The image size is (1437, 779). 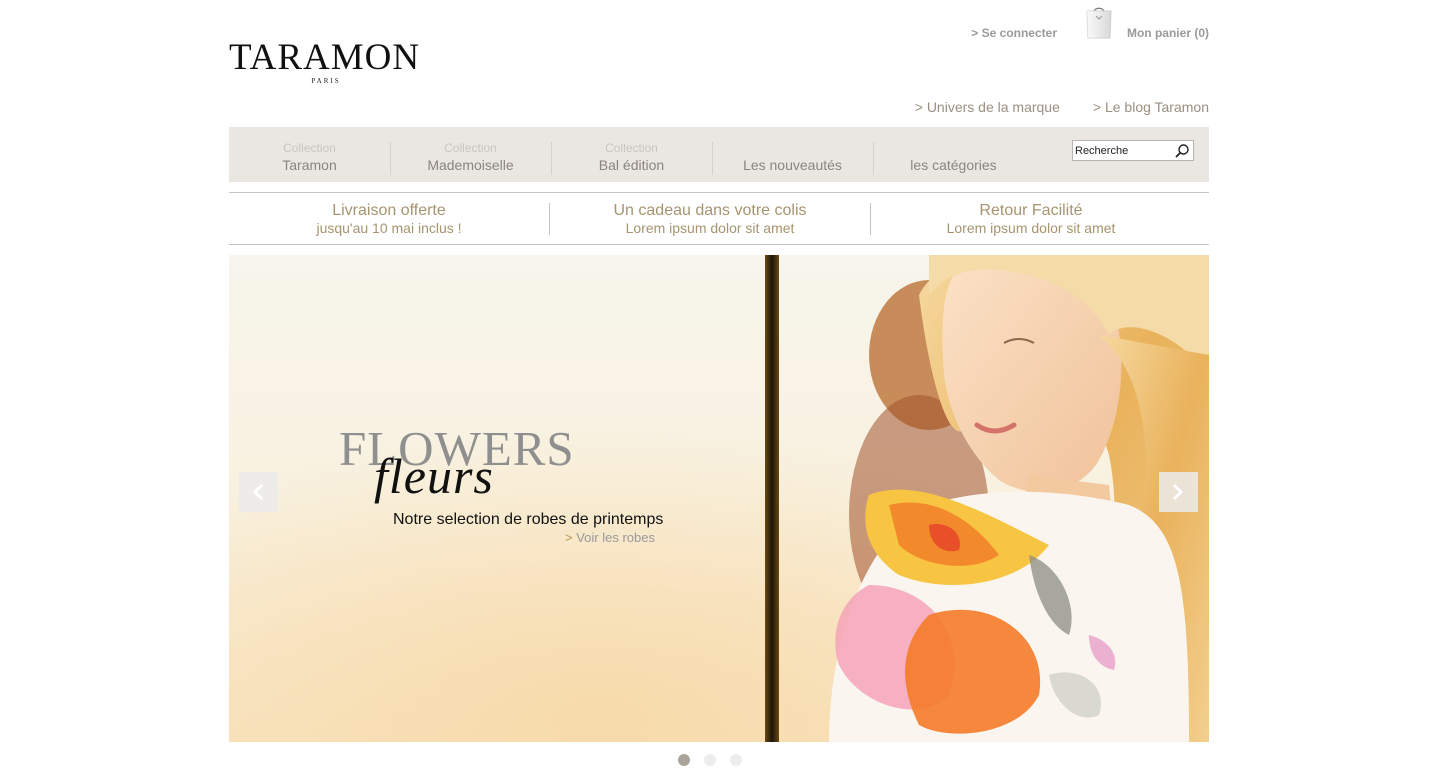 What do you see at coordinates (569, 537) in the screenshot?
I see `link-arrow: >` at bounding box center [569, 537].